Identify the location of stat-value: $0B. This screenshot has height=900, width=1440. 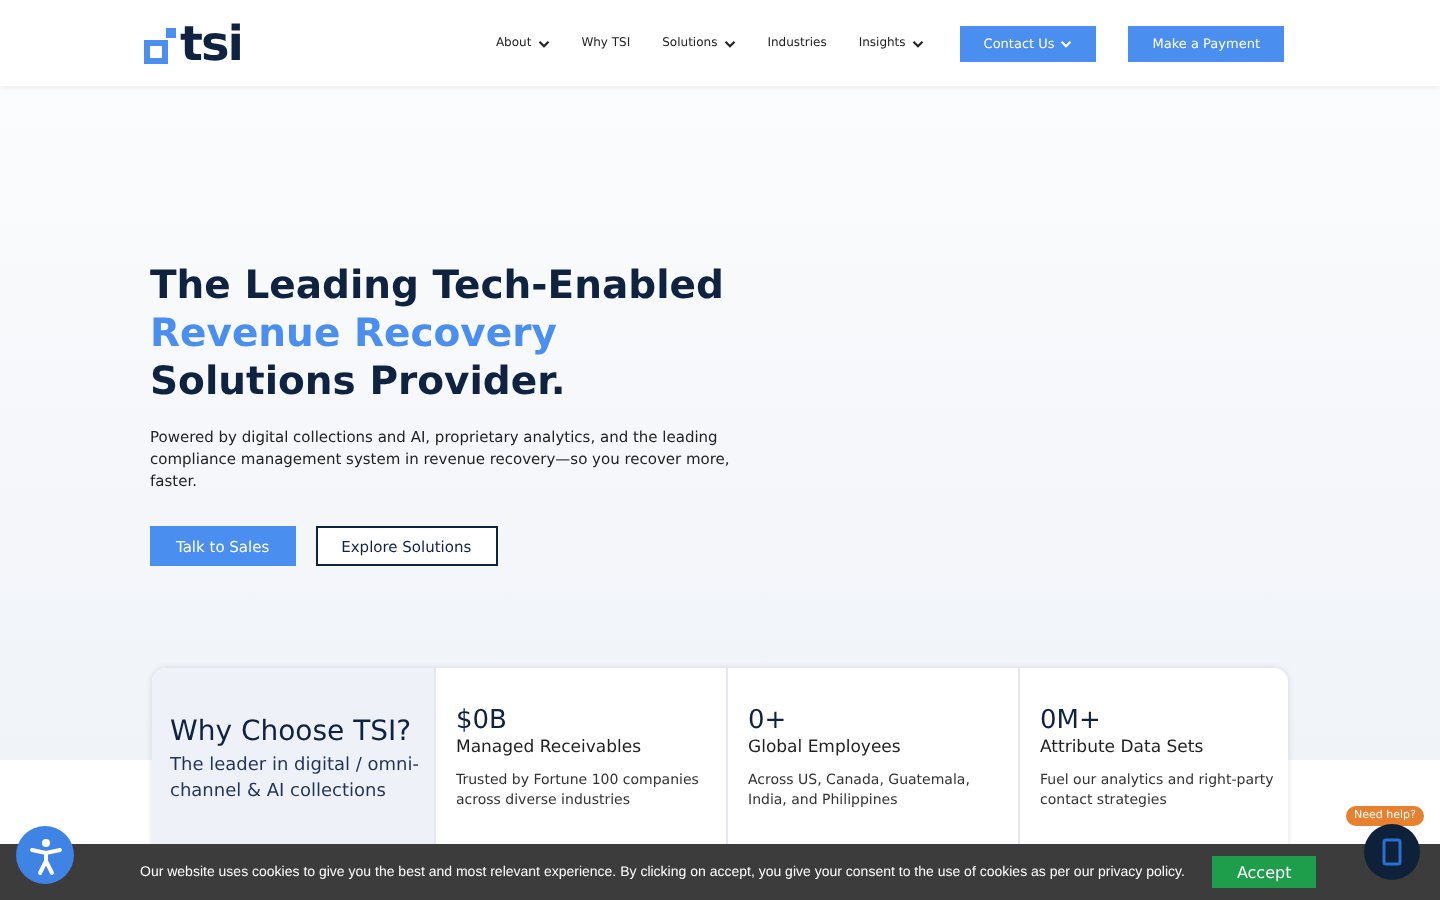
(482, 721).